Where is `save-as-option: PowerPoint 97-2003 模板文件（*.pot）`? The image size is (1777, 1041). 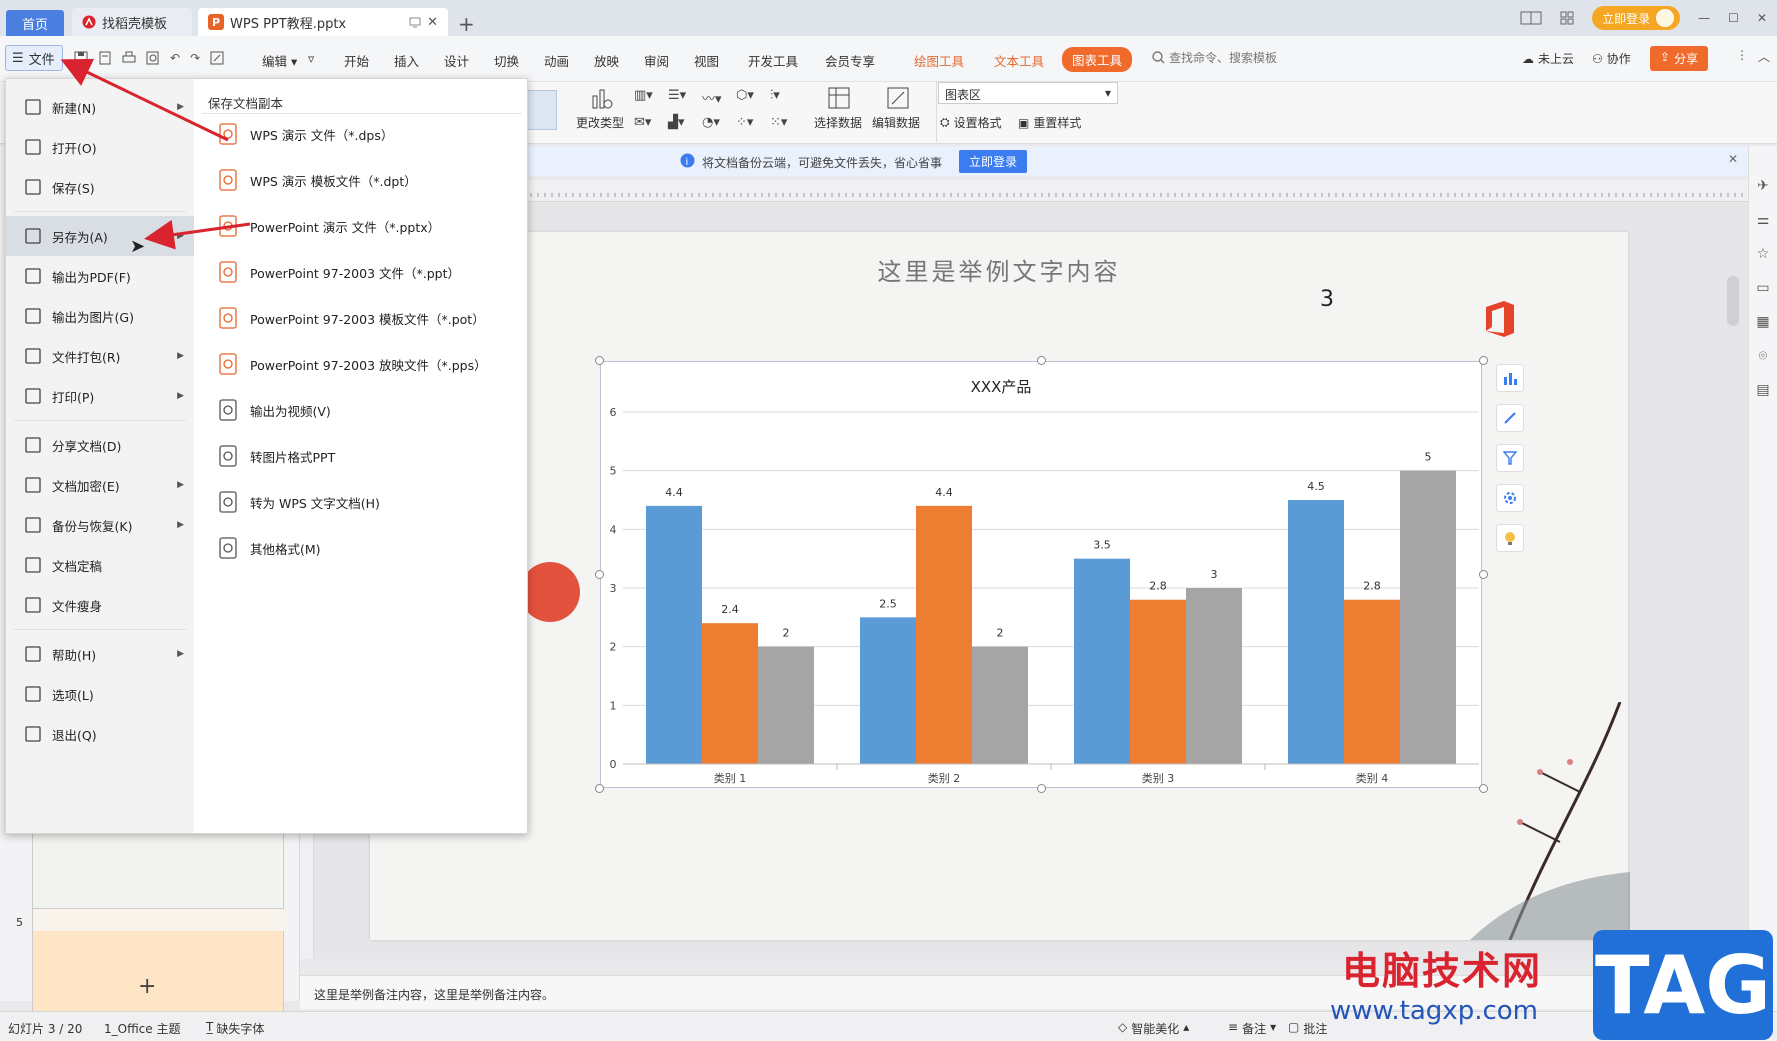 save-as-option: PowerPoint 97-2003 模板文件（*.pot） is located at coordinates (351, 318).